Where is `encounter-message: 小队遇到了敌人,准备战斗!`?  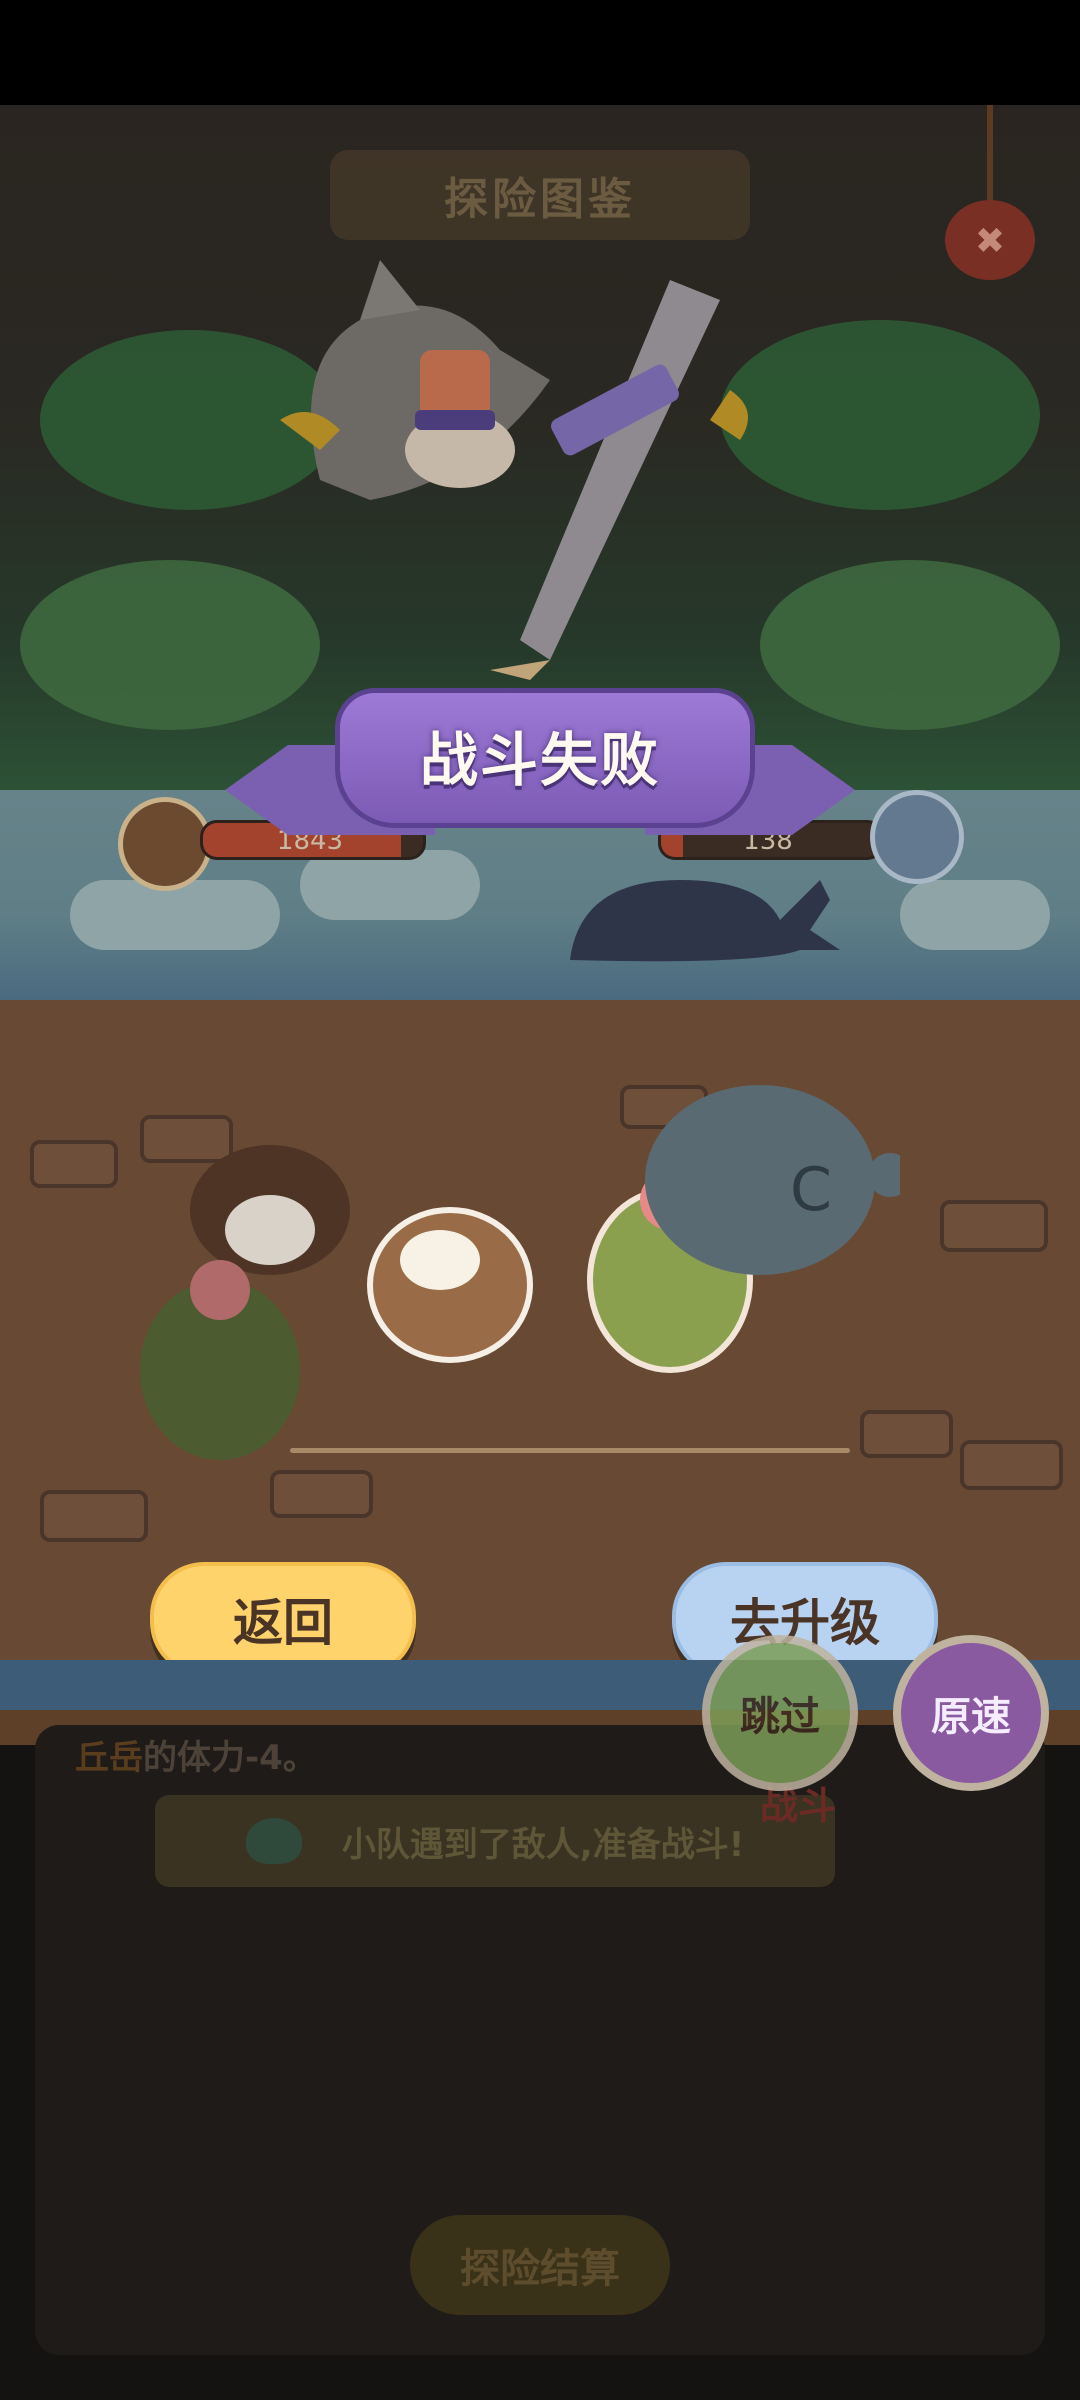
encounter-message: 小队遇到了敌人,准备战斗! is located at coordinates (495, 1841).